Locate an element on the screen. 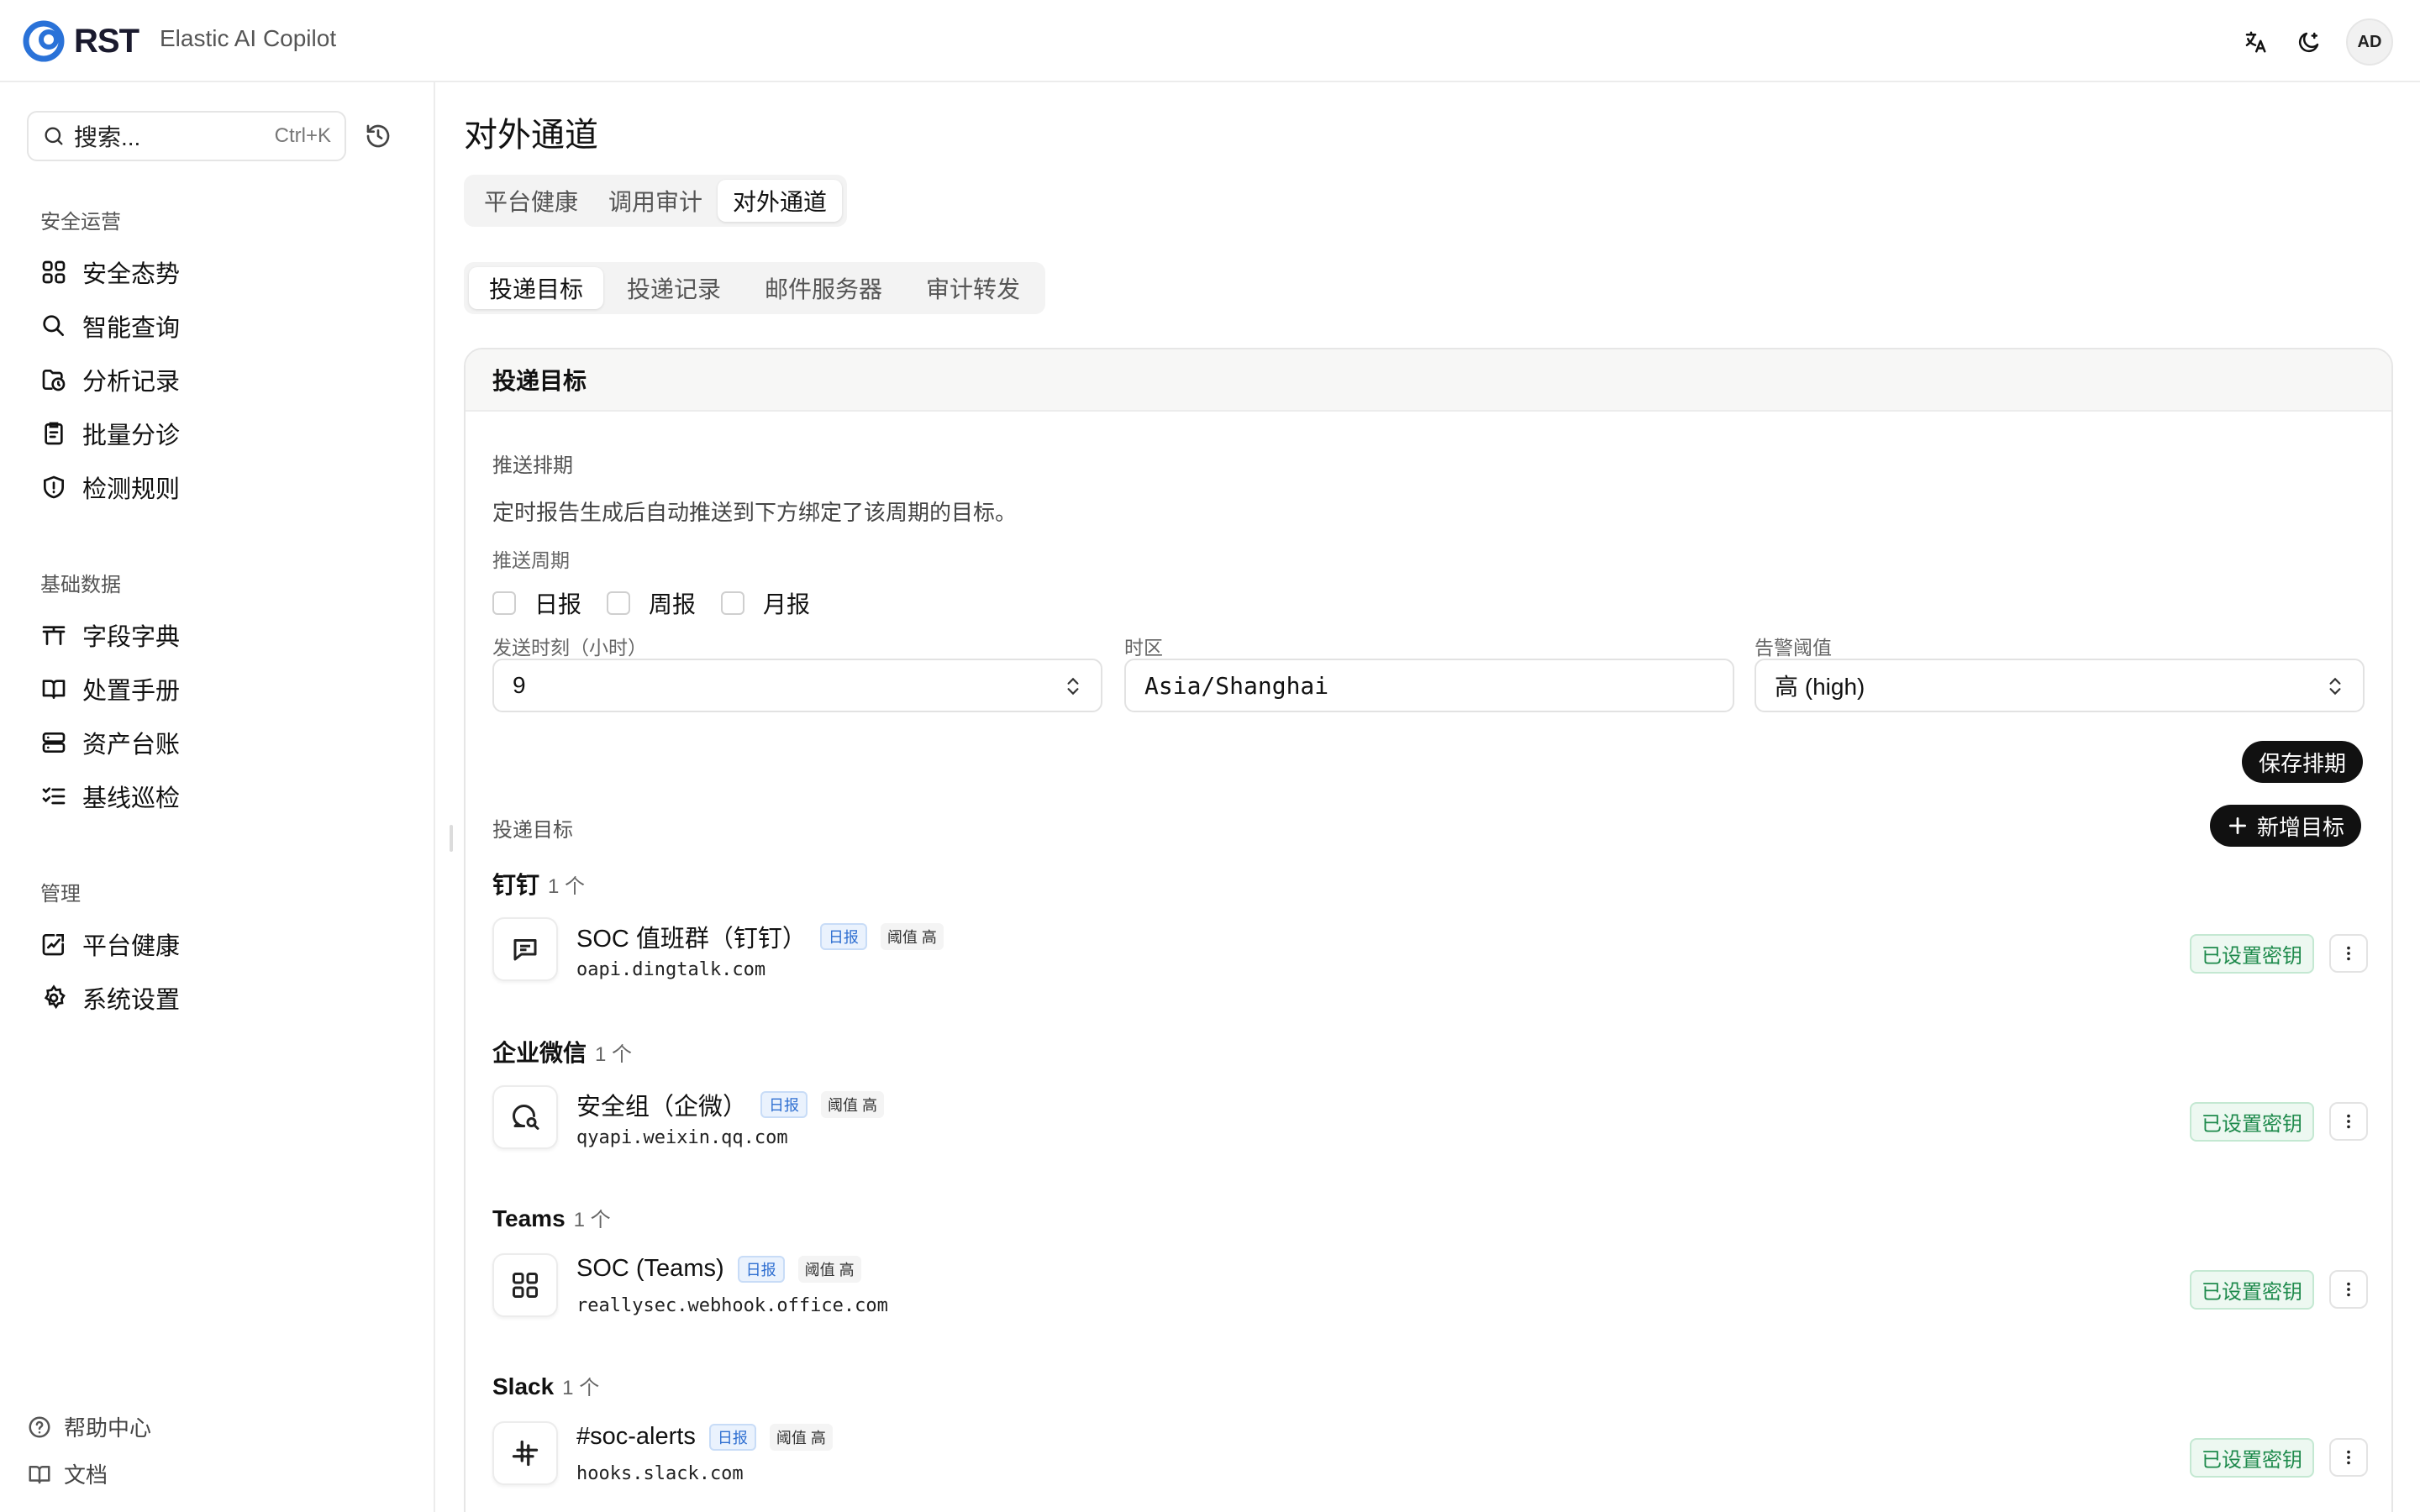 The height and width of the screenshot is (1512, 2420). sidebar-item-smart-query: 智能查询 is located at coordinates (110, 326).